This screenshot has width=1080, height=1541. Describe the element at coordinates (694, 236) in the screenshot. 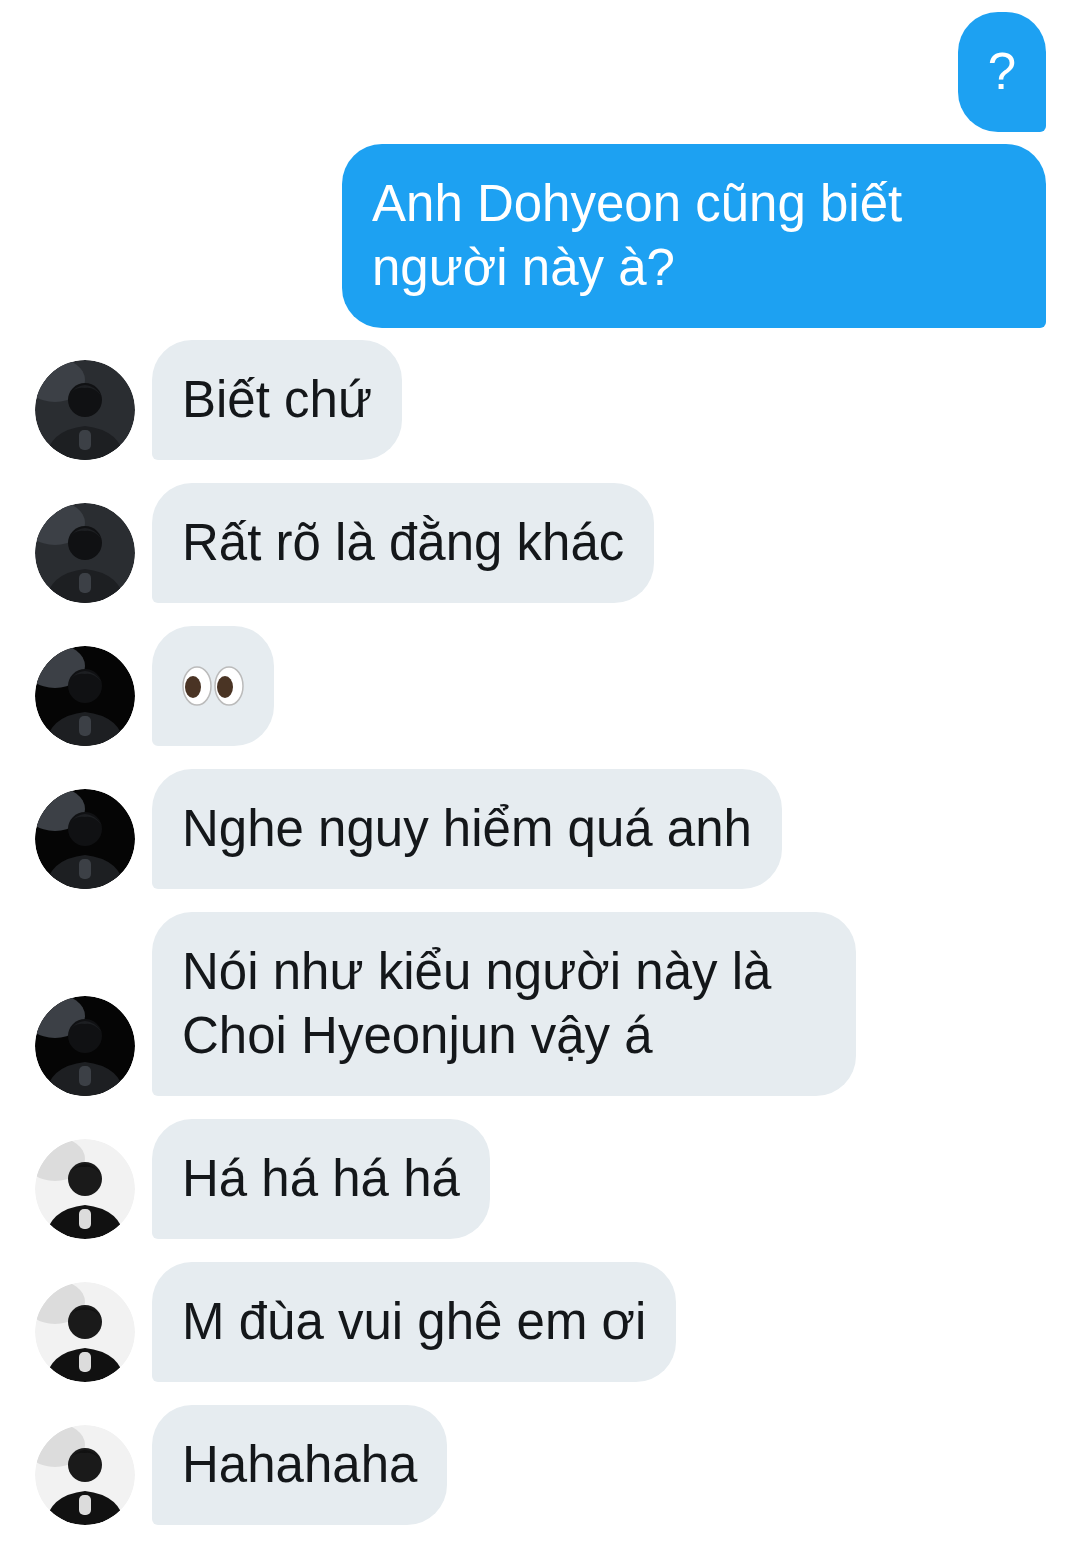

I see `message-bubble: Anh Dohyeon cũng biết người này à?` at that location.